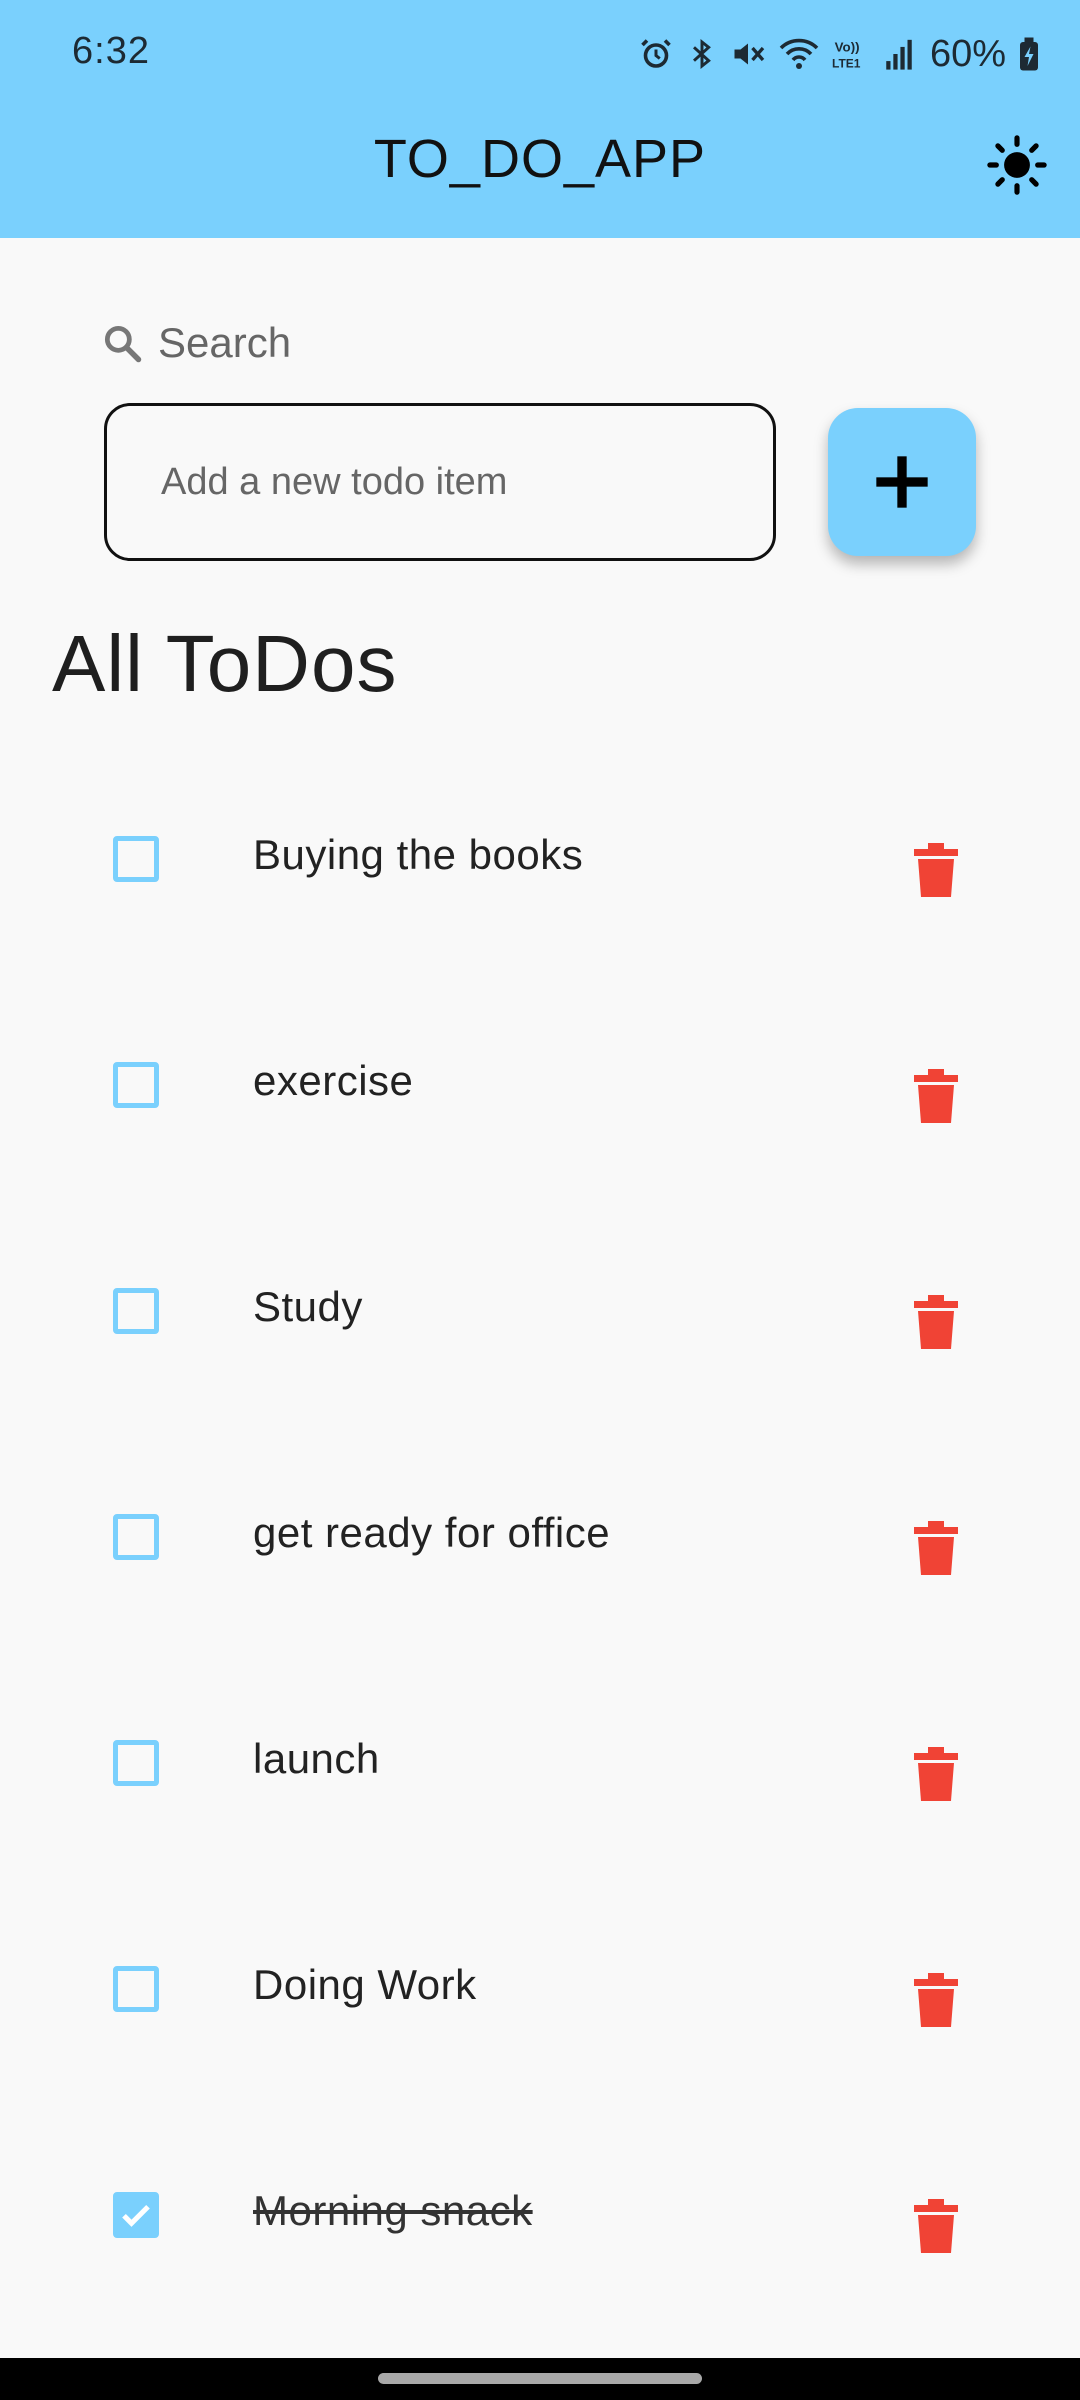 The width and height of the screenshot is (1080, 2400). I want to click on sun-icon, so click(1017, 165).